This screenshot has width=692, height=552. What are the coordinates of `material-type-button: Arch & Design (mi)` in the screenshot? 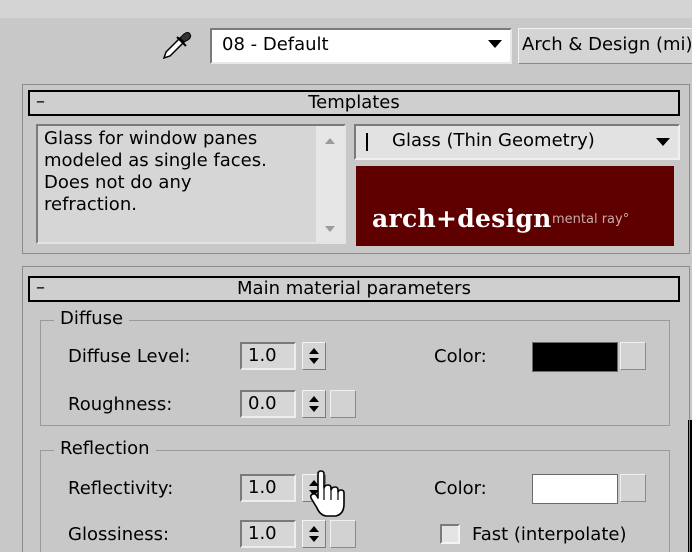 It's located at (605, 46).